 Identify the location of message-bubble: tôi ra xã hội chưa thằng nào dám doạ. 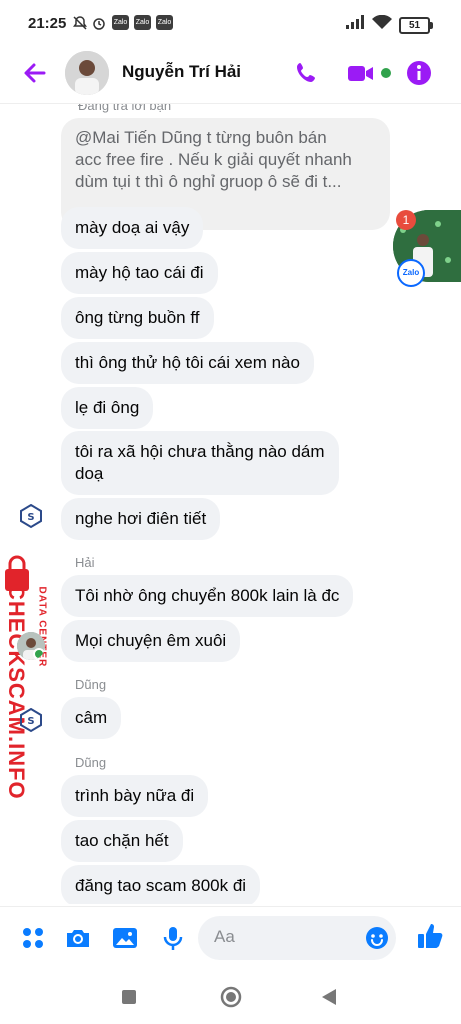
(200, 463).